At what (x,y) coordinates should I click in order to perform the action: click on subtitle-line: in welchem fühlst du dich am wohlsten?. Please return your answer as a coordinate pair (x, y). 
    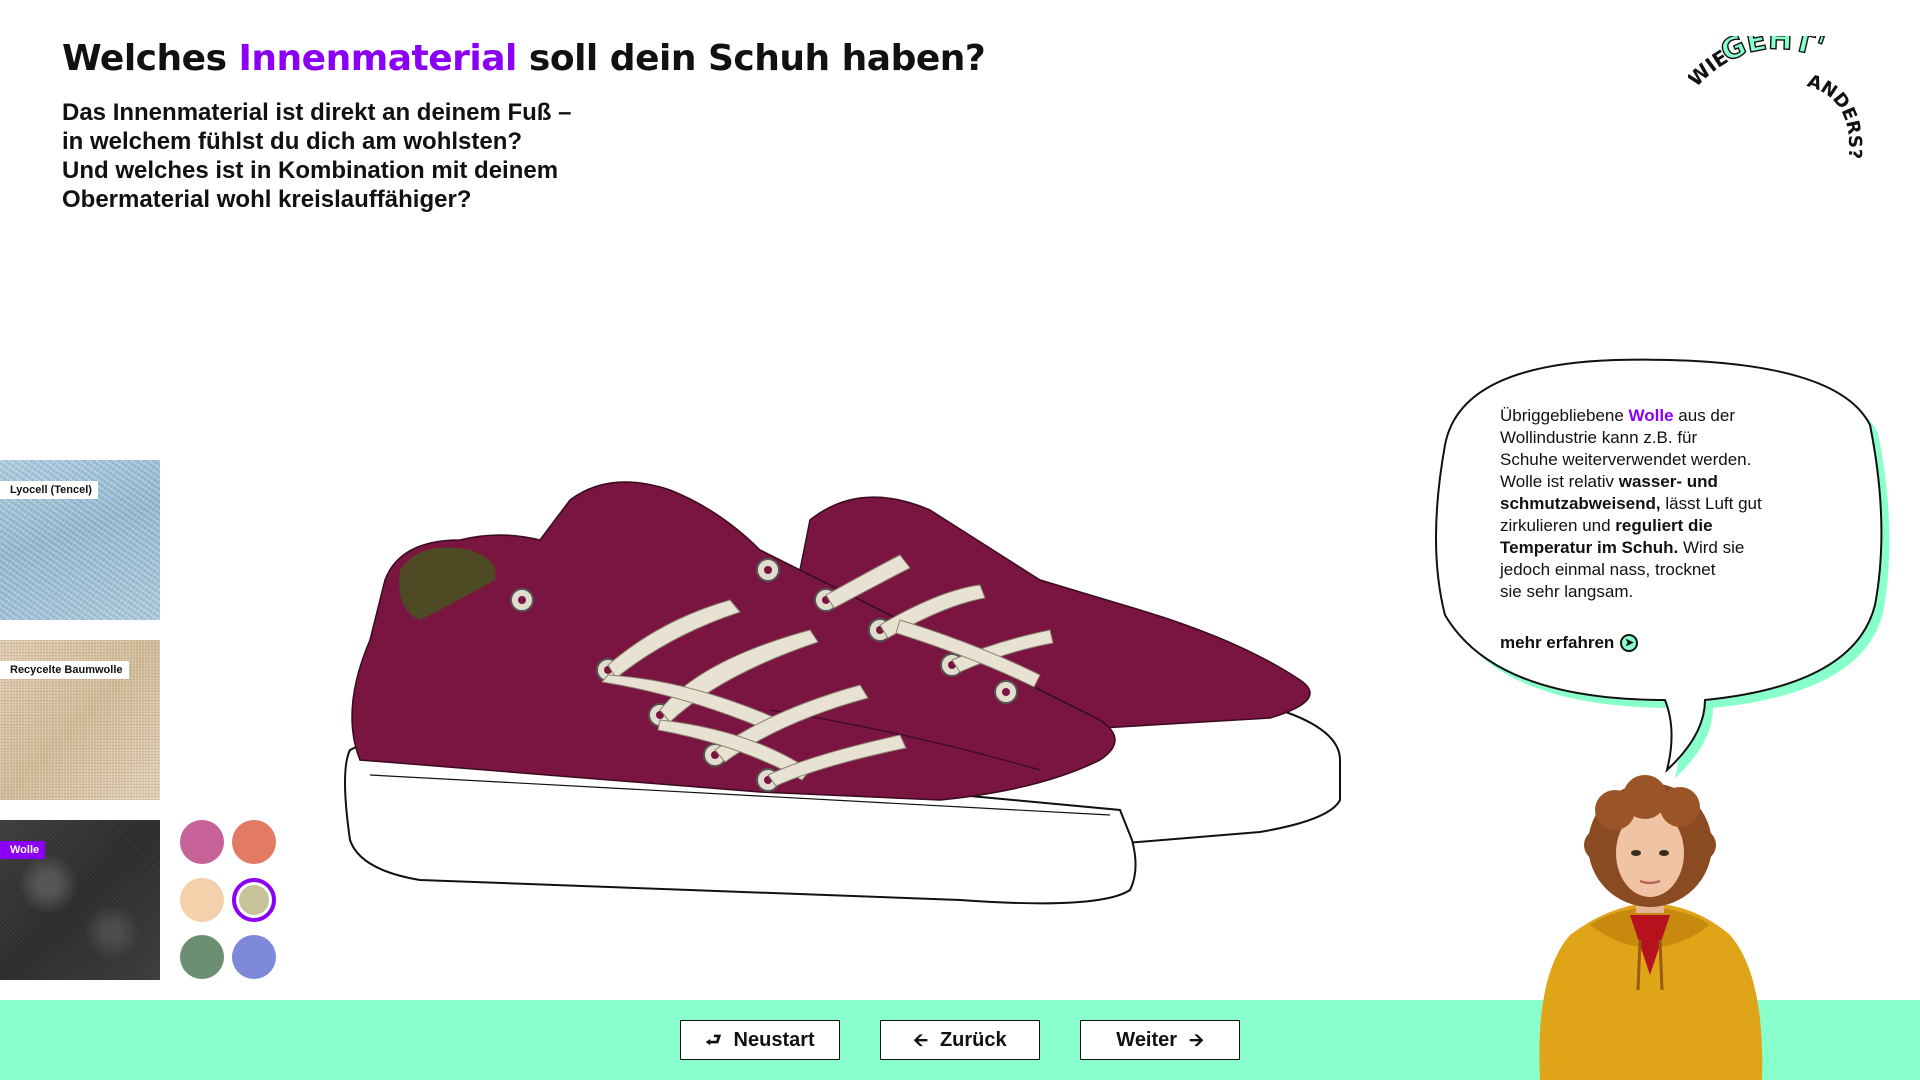
    Looking at the image, I should click on (292, 141).